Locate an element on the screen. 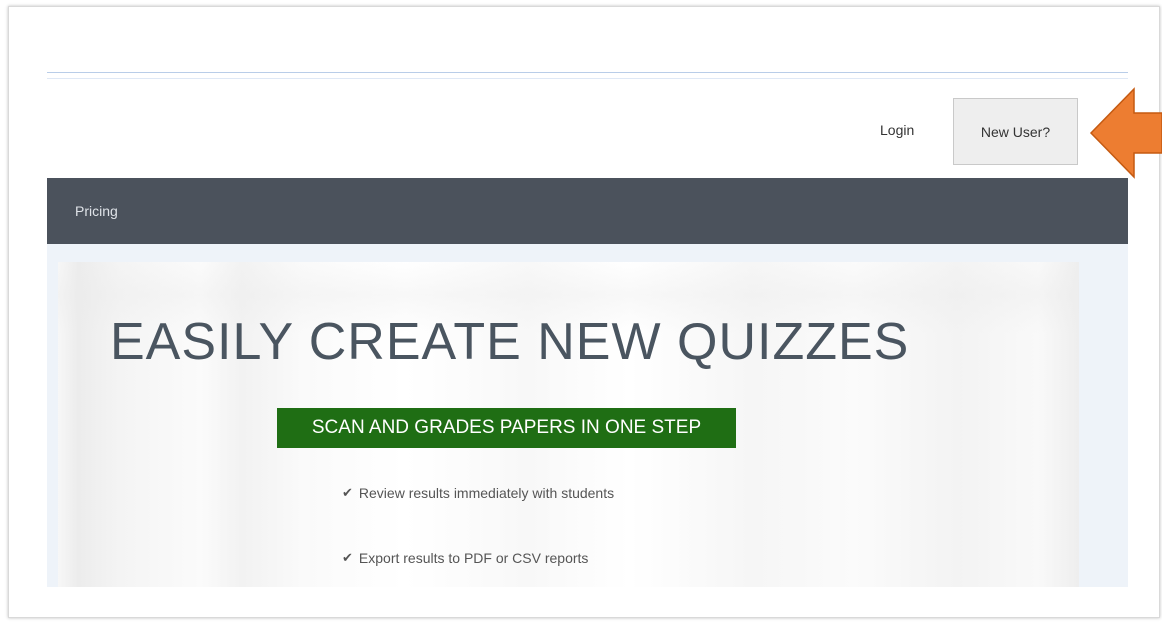  new-user-button: New User? is located at coordinates (1015, 131).